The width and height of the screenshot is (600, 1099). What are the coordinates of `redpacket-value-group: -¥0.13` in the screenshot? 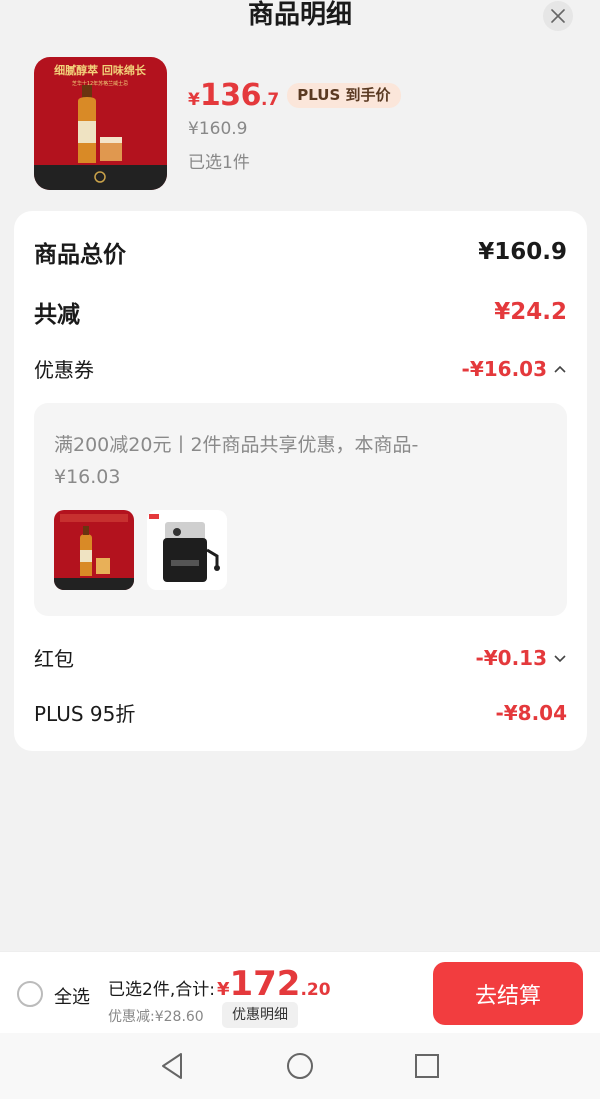 It's located at (521, 658).